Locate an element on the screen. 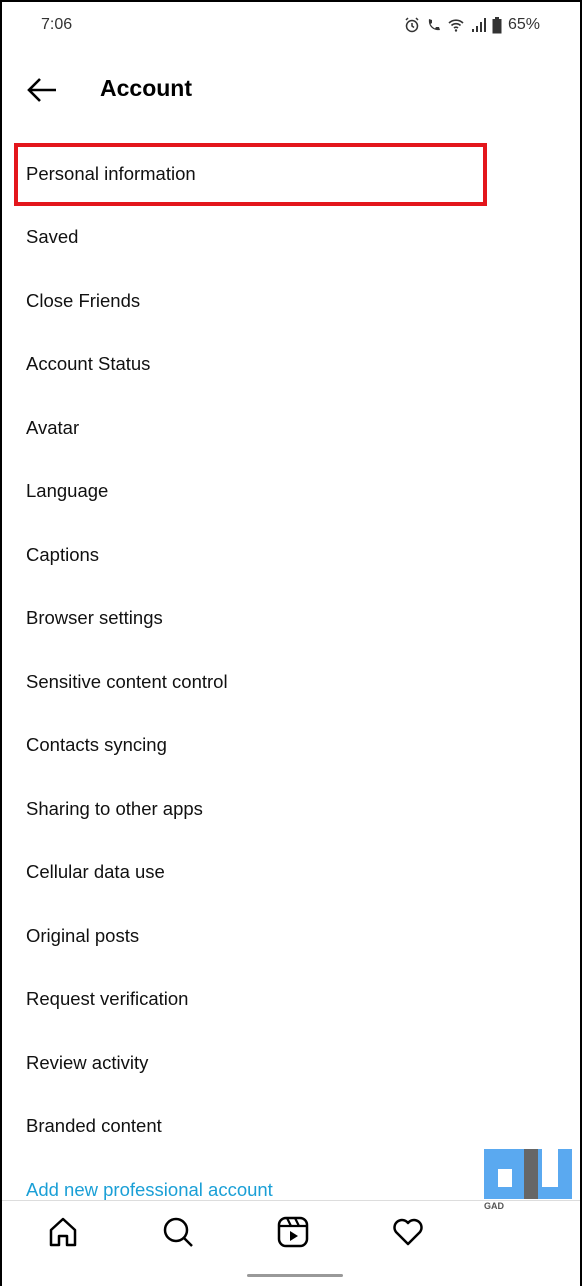 The image size is (582, 1288). menu-item-saved: Saved is located at coordinates (291, 238).